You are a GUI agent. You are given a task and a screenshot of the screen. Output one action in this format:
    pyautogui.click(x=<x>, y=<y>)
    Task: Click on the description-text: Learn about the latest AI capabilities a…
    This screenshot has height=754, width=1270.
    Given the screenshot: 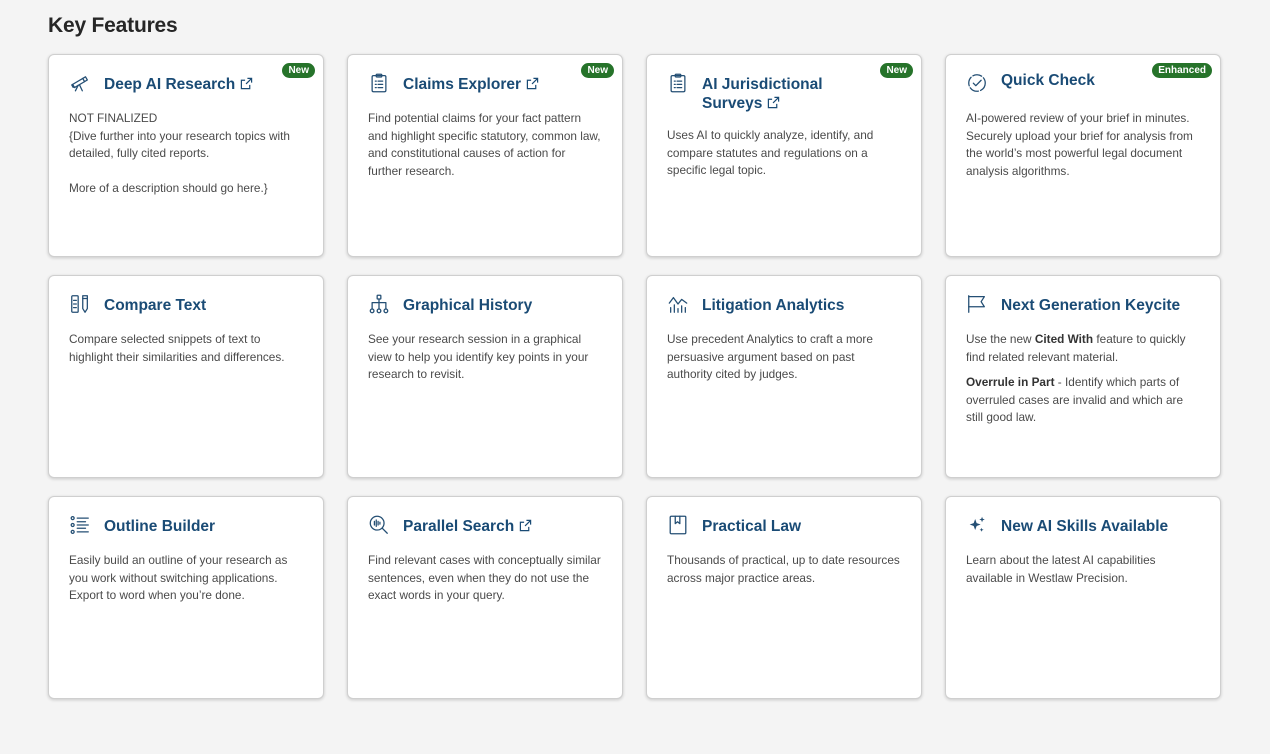 What is the action you would take?
    pyautogui.click(x=1061, y=569)
    